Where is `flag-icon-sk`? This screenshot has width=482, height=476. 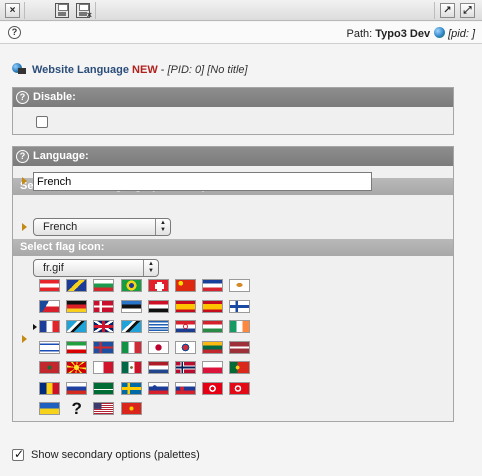 flag-icon-sk is located at coordinates (185, 388).